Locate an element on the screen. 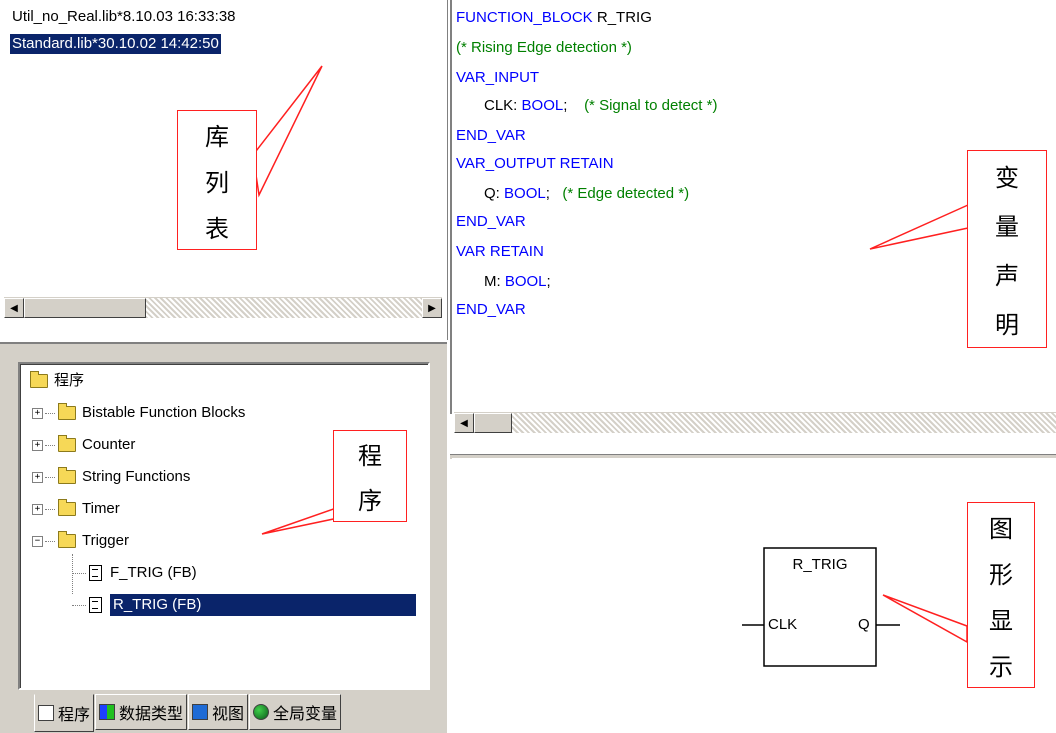  callout-char: 序 is located at coordinates (370, 502).